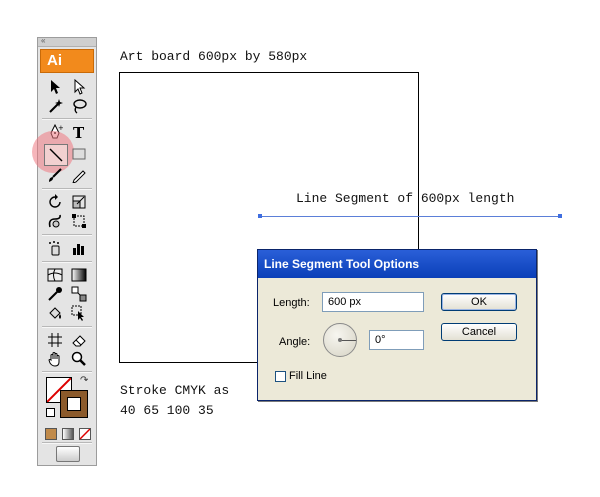 Image resolution: width=600 pixels, height=497 pixels. What do you see at coordinates (79, 87) in the screenshot?
I see `direct-selection-tool-icon` at bounding box center [79, 87].